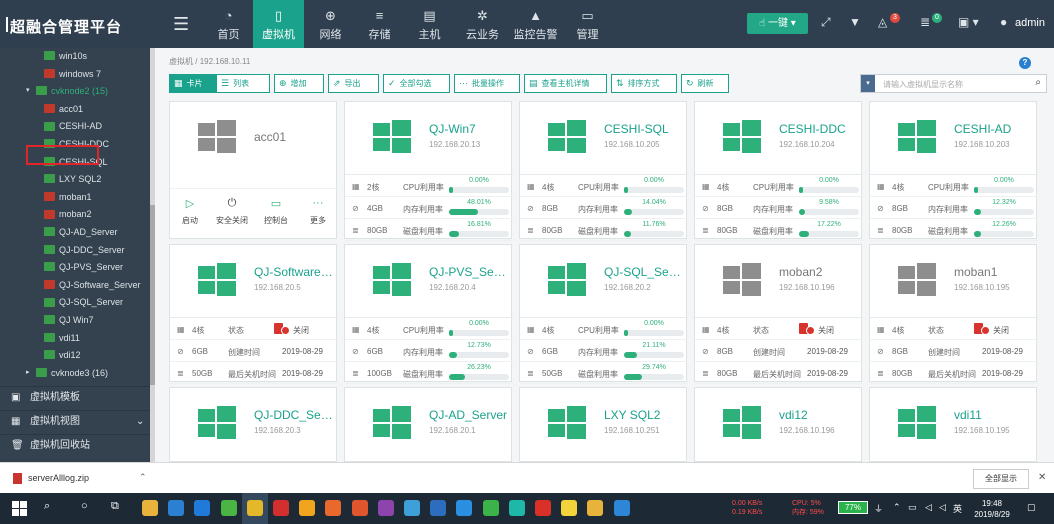  Describe the element at coordinates (228, 508) in the screenshot. I see `360-browser-icon` at that location.